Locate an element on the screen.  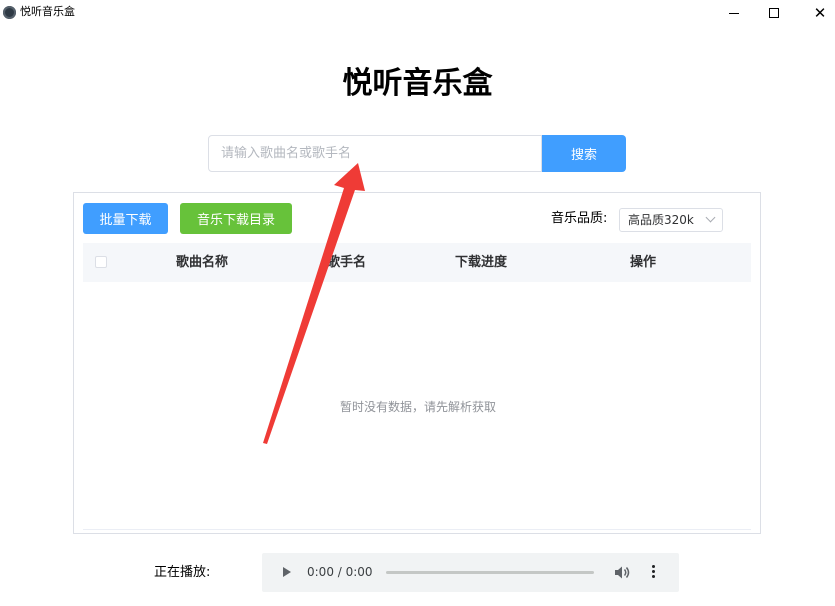
page-title: 悦听音乐盒 is located at coordinates (417, 83).